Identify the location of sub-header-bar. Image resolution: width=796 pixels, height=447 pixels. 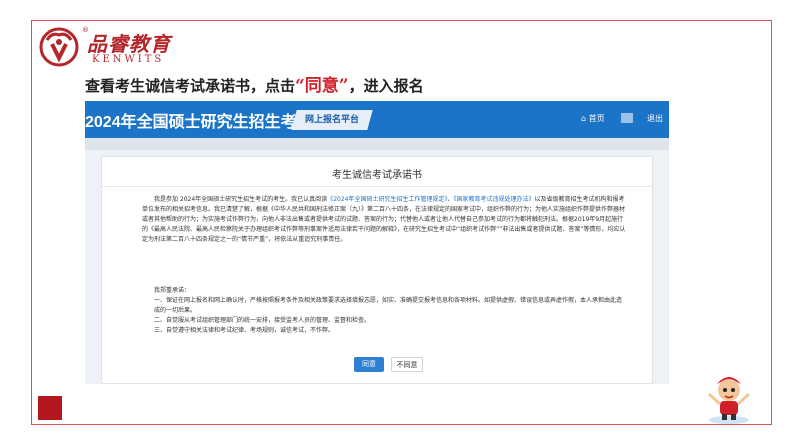
(377, 144).